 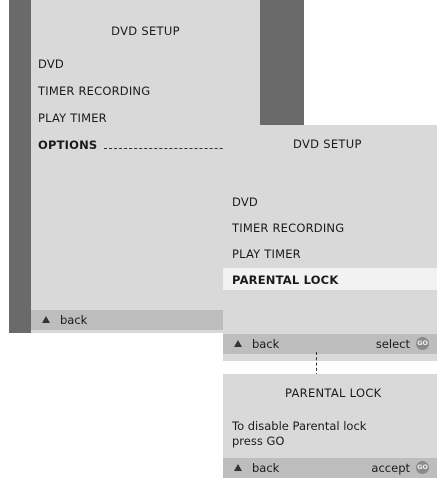 I want to click on select-label: select, so click(x=393, y=344).